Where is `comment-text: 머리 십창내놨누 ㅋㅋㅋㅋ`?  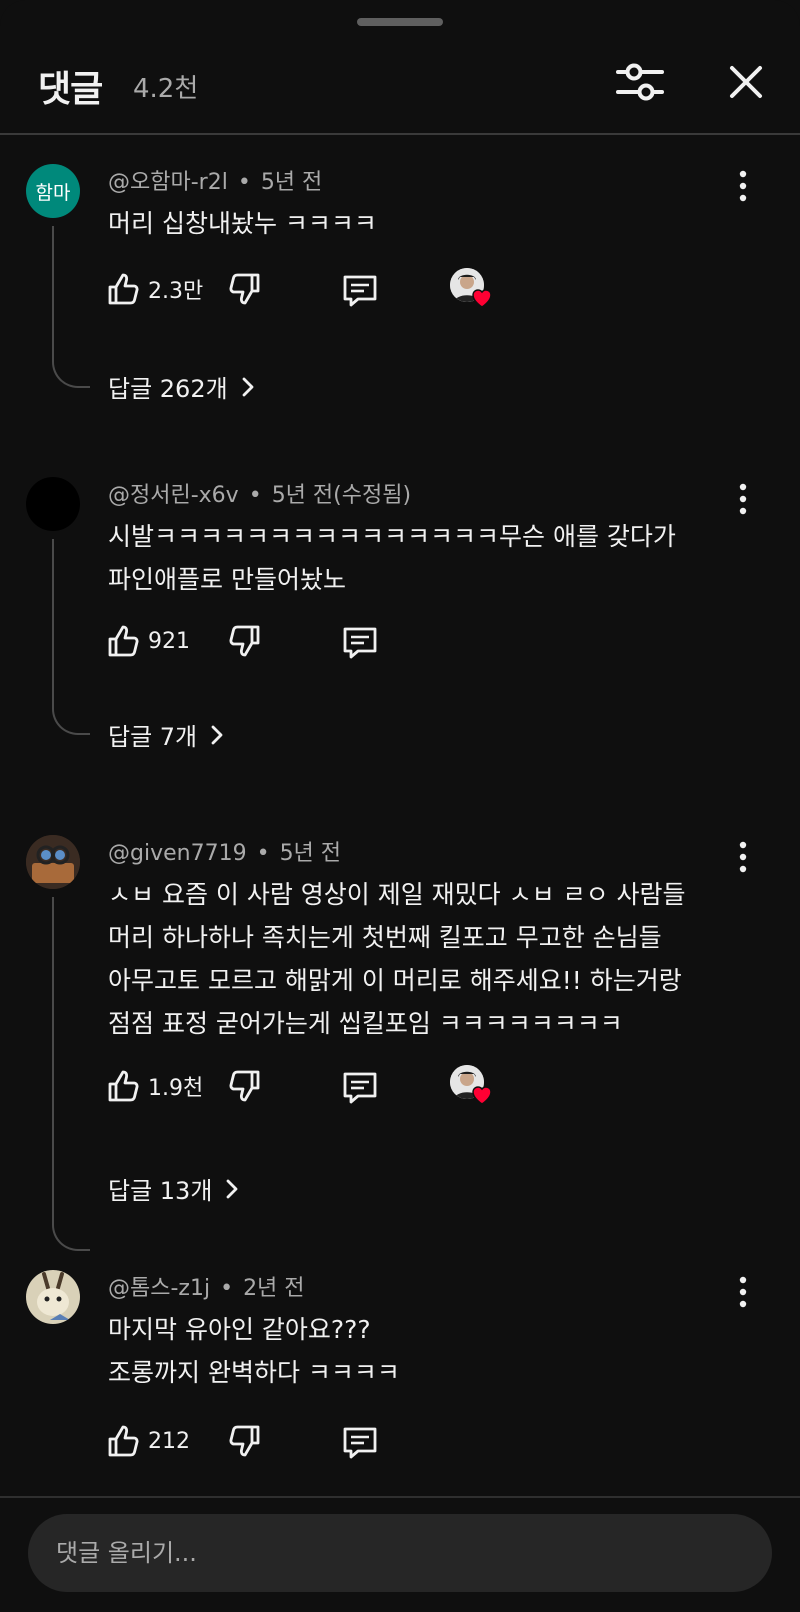 comment-text: 머리 십창내놨누 ㅋㅋㅋㅋ is located at coordinates (428, 223).